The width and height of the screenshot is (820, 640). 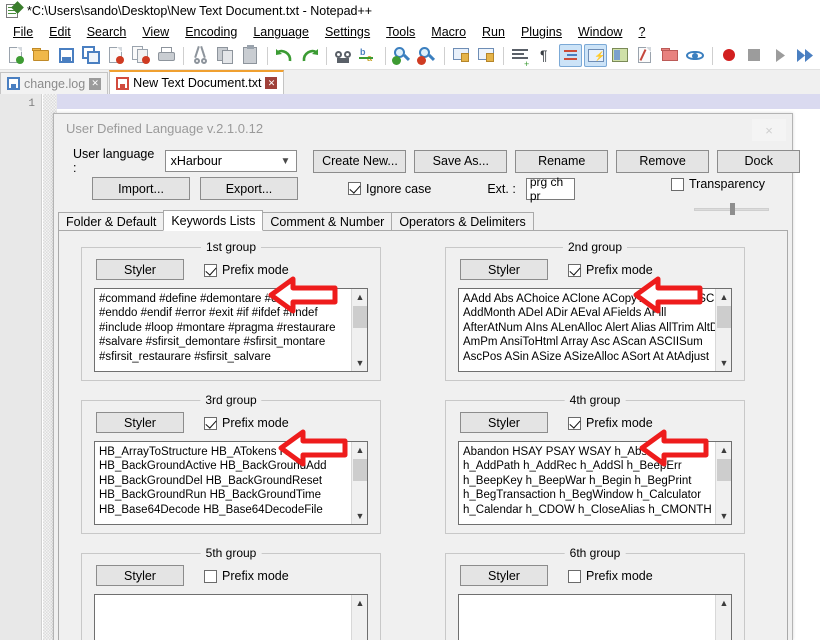 I want to click on menu-item-help: ?, so click(x=641, y=32).